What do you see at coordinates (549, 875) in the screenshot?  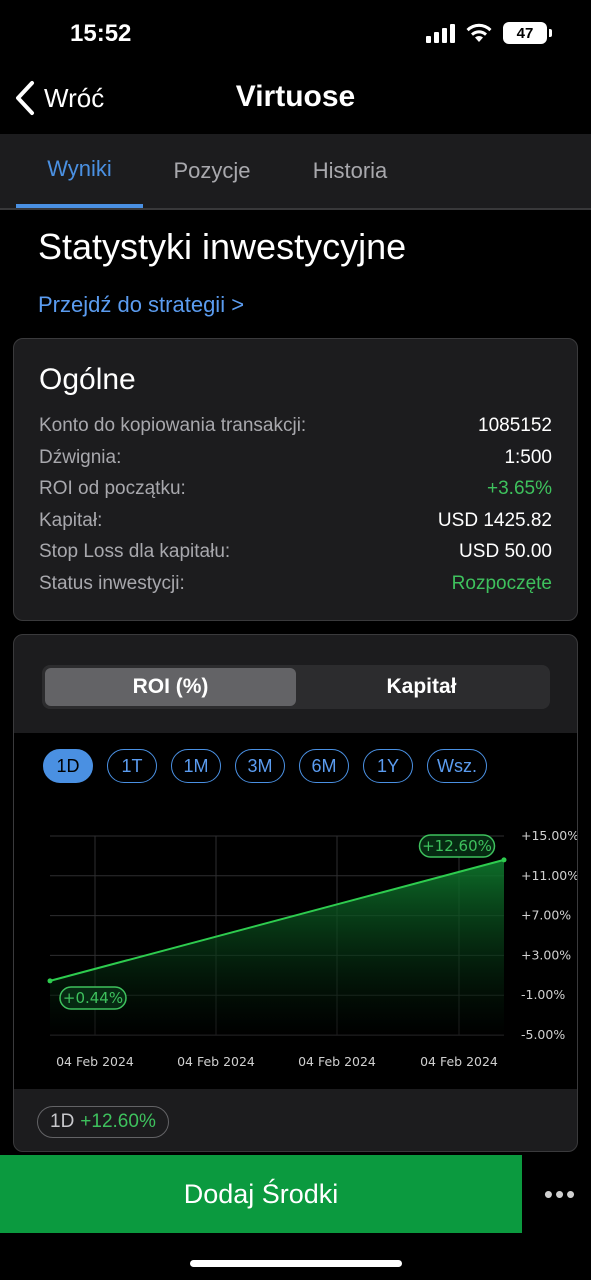 I see `y-tick-label: +11.00%` at bounding box center [549, 875].